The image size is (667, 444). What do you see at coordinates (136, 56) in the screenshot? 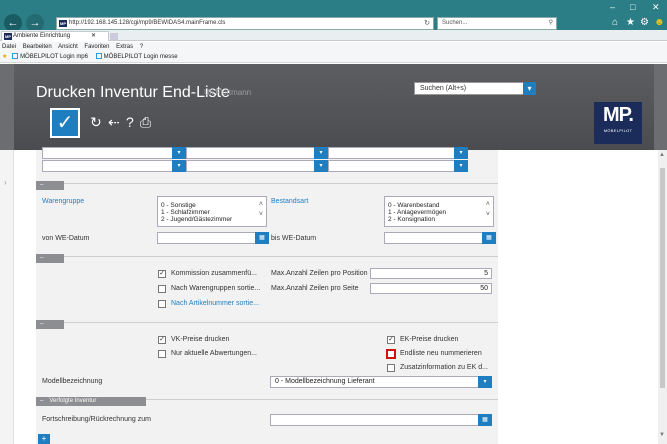
I see `favorite-link-login-messe: MÖBELPILOT Login messe` at bounding box center [136, 56].